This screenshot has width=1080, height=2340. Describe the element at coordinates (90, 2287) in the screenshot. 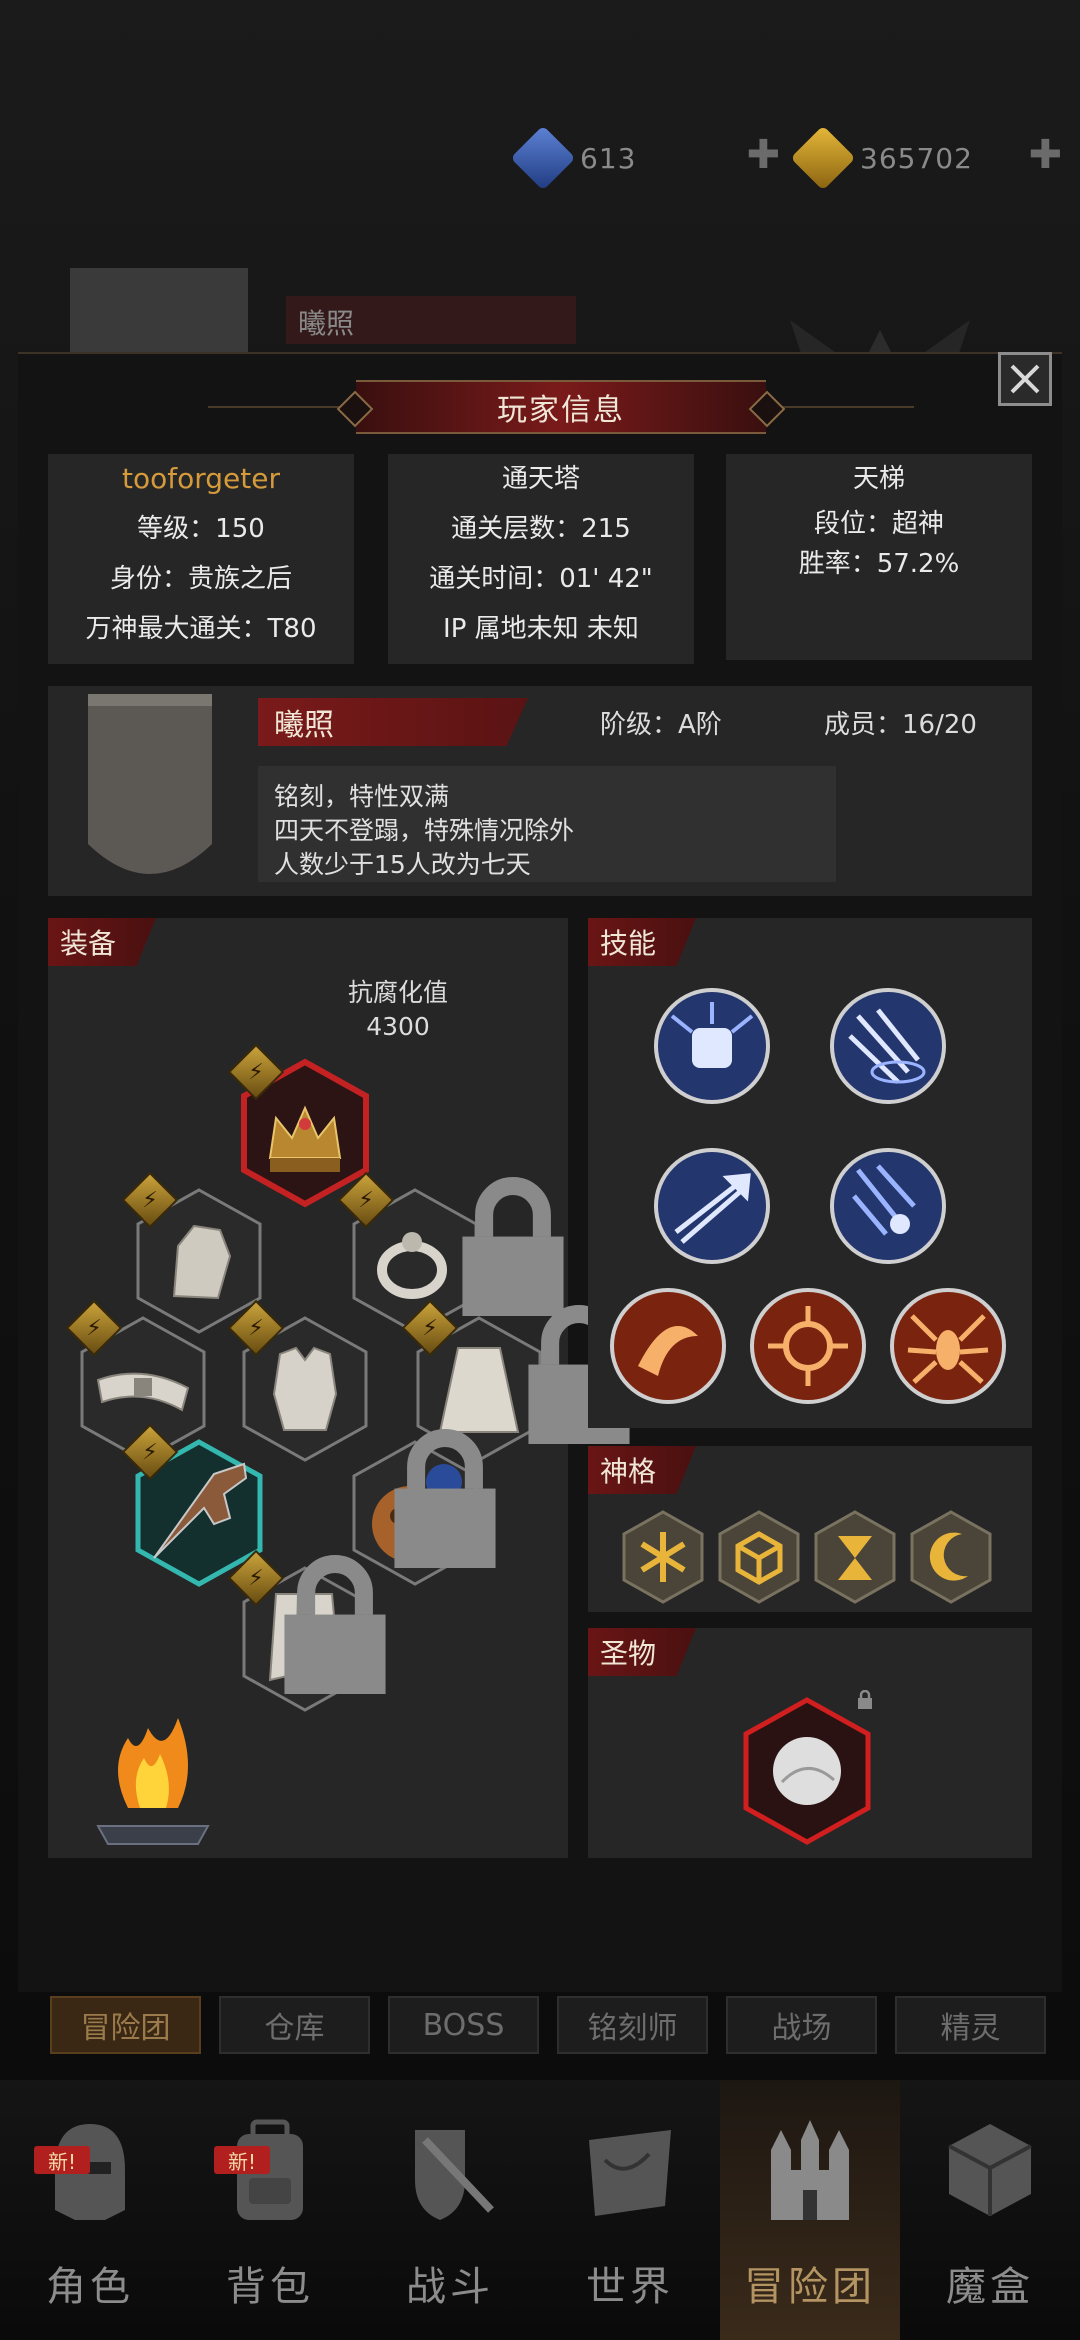

I see `nav-label: 角色` at that location.